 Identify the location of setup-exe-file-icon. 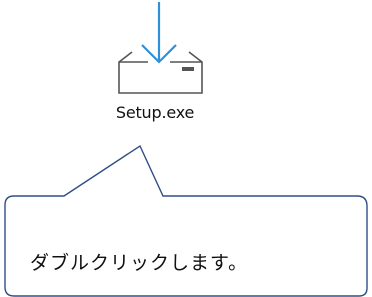
(155, 50).